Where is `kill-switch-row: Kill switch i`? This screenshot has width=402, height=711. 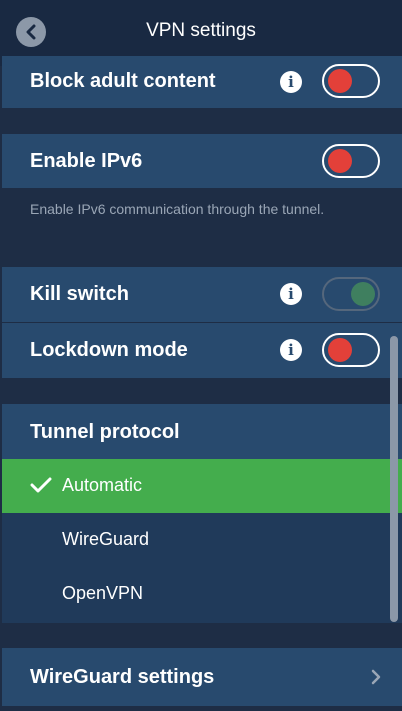 kill-switch-row: Kill switch i is located at coordinates (202, 294).